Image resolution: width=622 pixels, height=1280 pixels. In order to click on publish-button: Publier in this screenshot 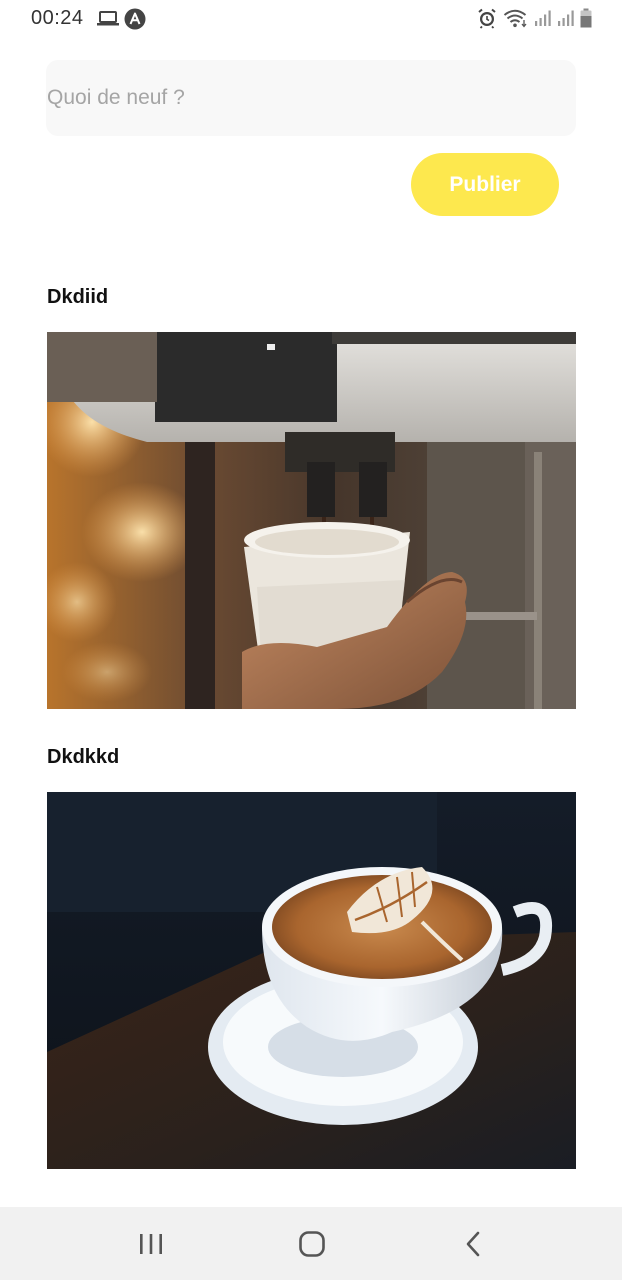, I will do `click(485, 184)`.